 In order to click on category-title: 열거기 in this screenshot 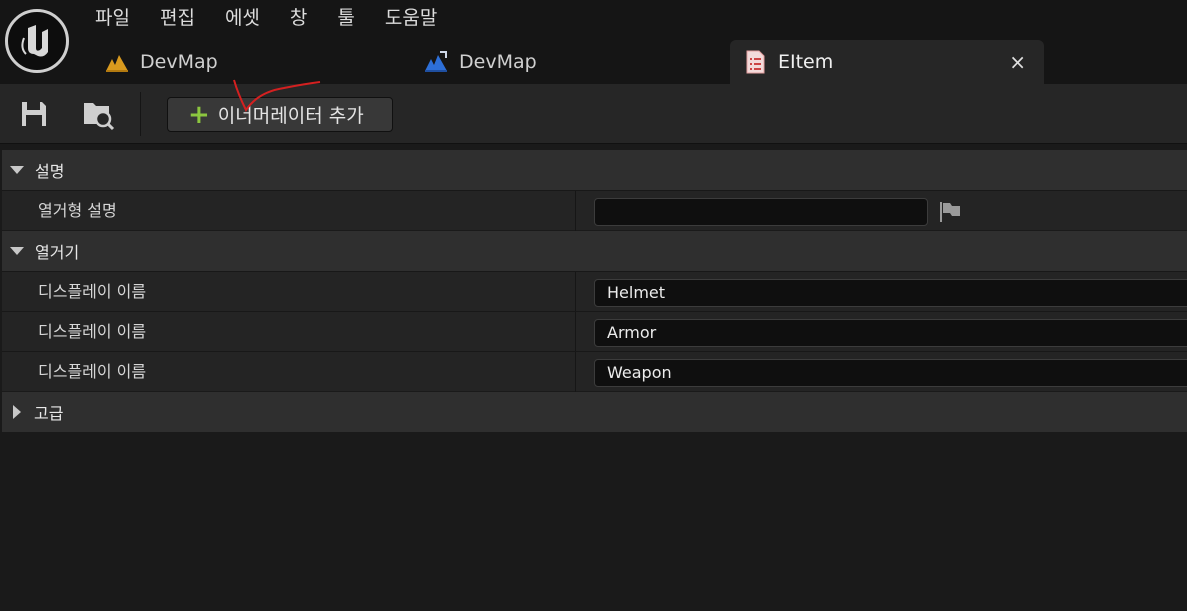, I will do `click(57, 252)`.